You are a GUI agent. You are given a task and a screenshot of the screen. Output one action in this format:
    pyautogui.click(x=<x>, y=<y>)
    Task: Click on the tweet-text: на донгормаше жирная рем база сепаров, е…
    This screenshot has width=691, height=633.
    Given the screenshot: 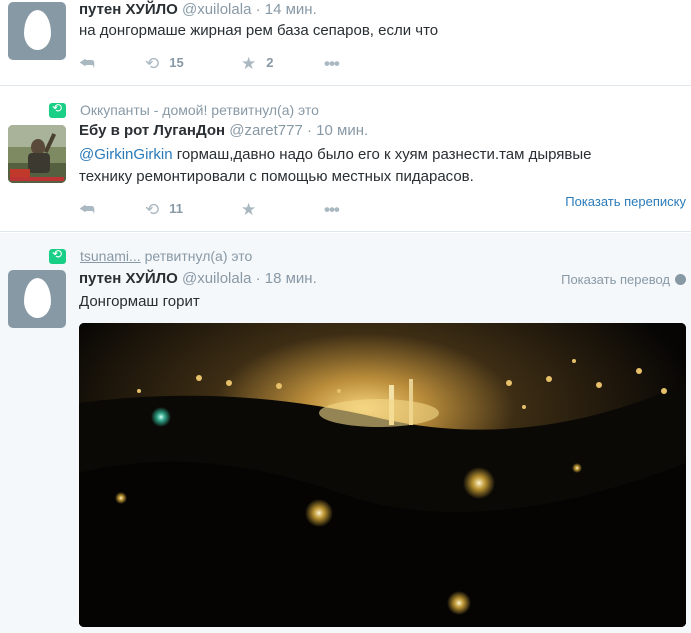 What is the action you would take?
    pyautogui.click(x=259, y=30)
    